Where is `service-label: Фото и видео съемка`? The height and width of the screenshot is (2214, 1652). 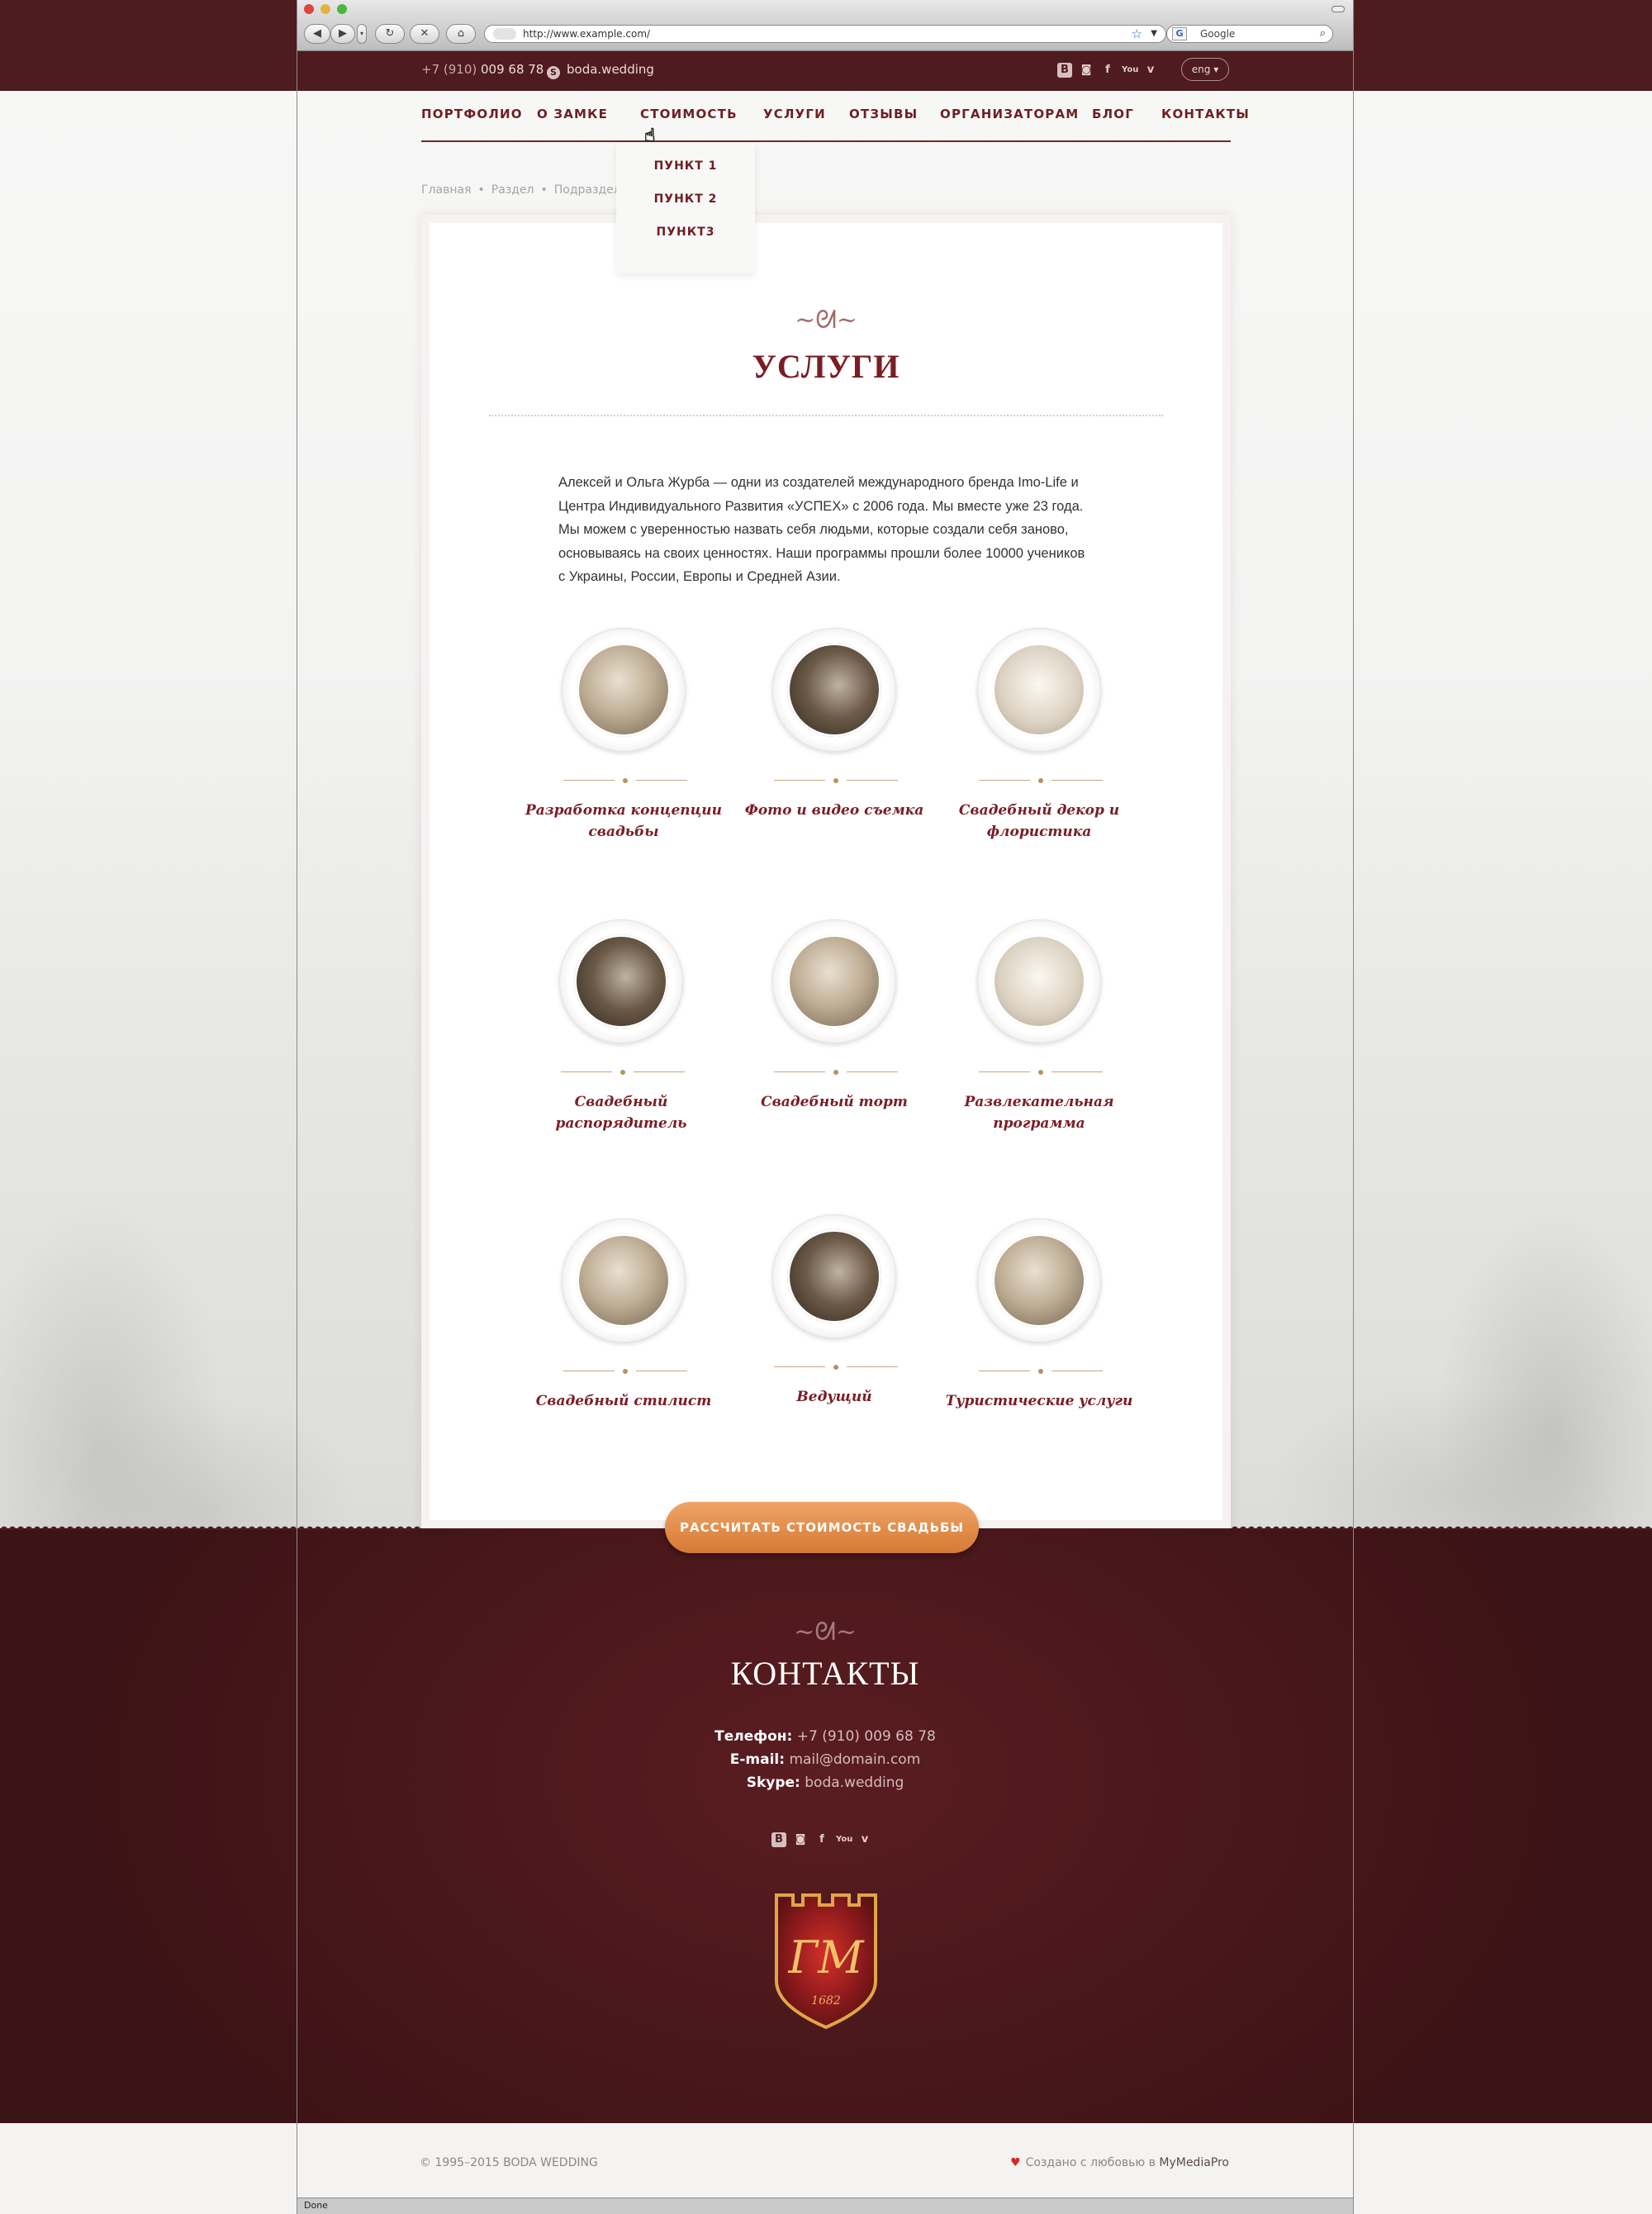 service-label: Фото и видео съемка is located at coordinates (834, 810).